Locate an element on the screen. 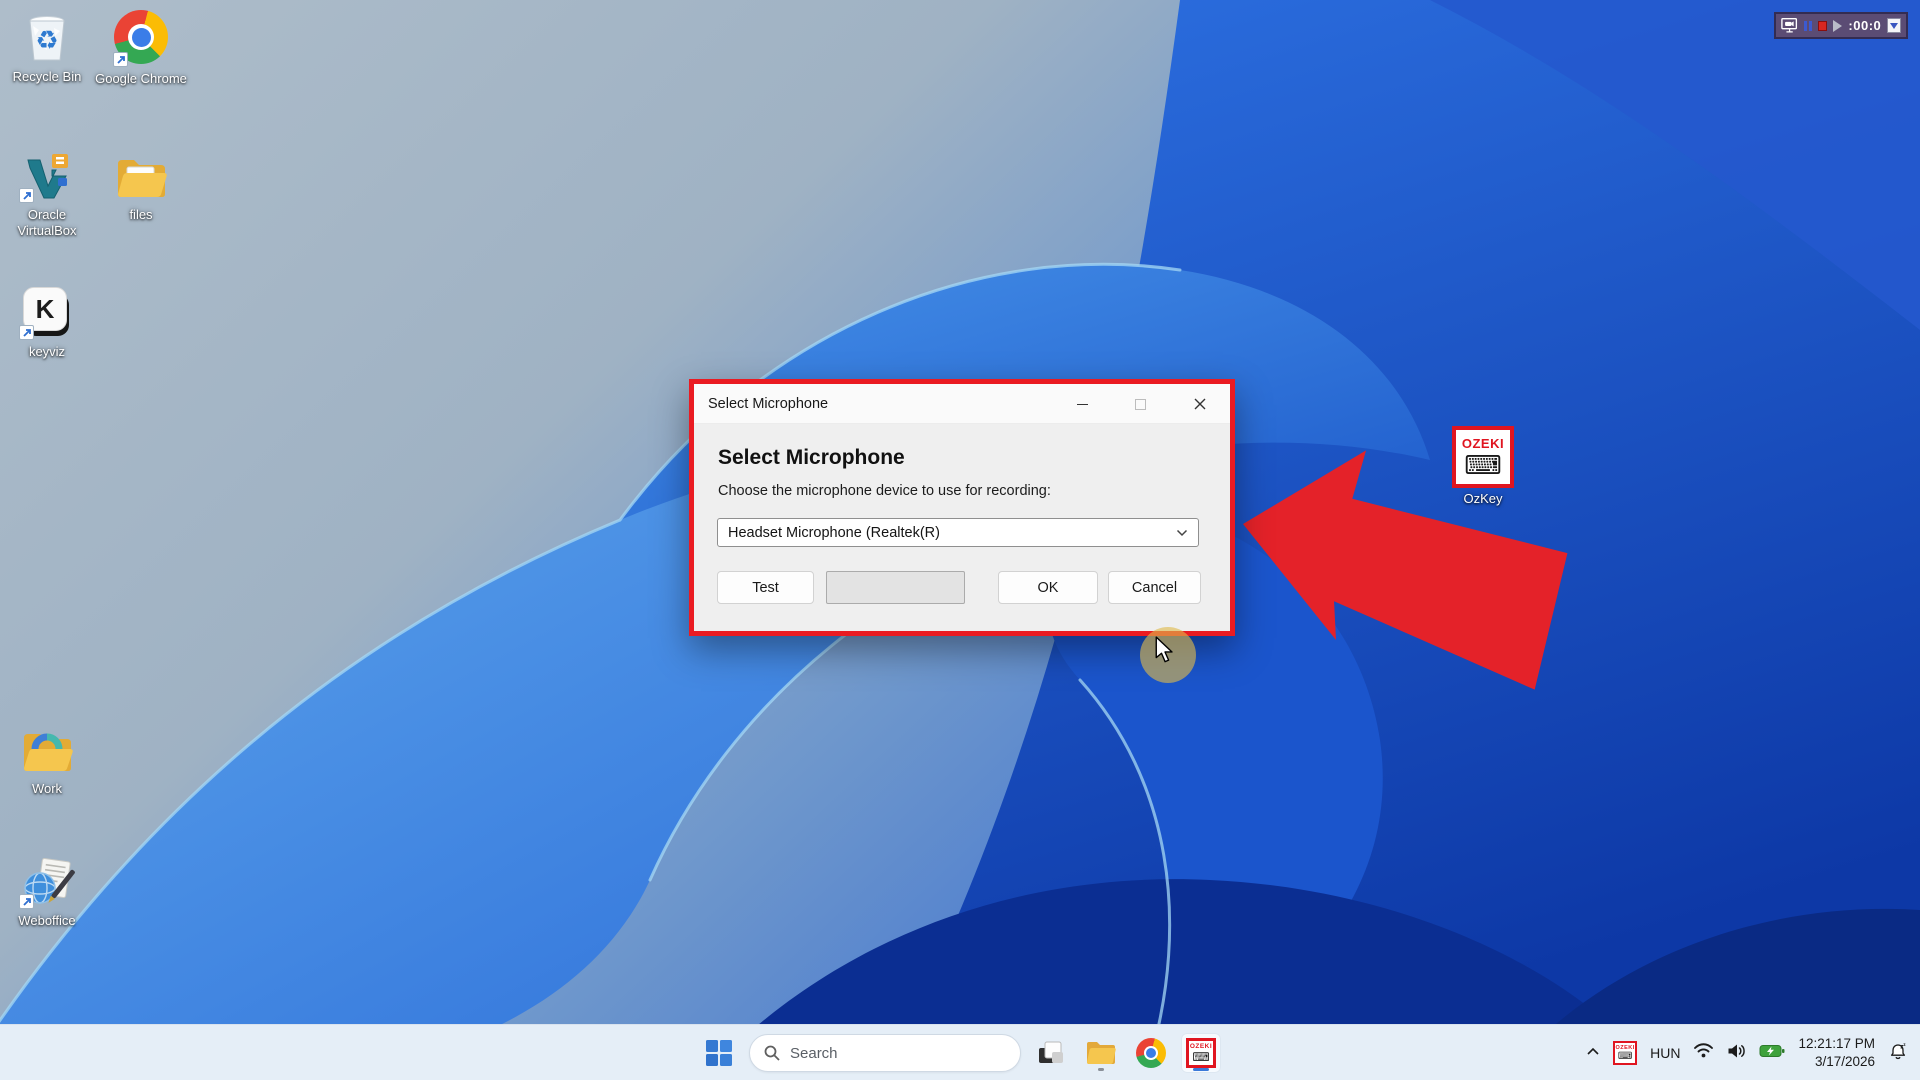  screen-recorder-toolbar: :00:0 is located at coordinates (1841, 25).